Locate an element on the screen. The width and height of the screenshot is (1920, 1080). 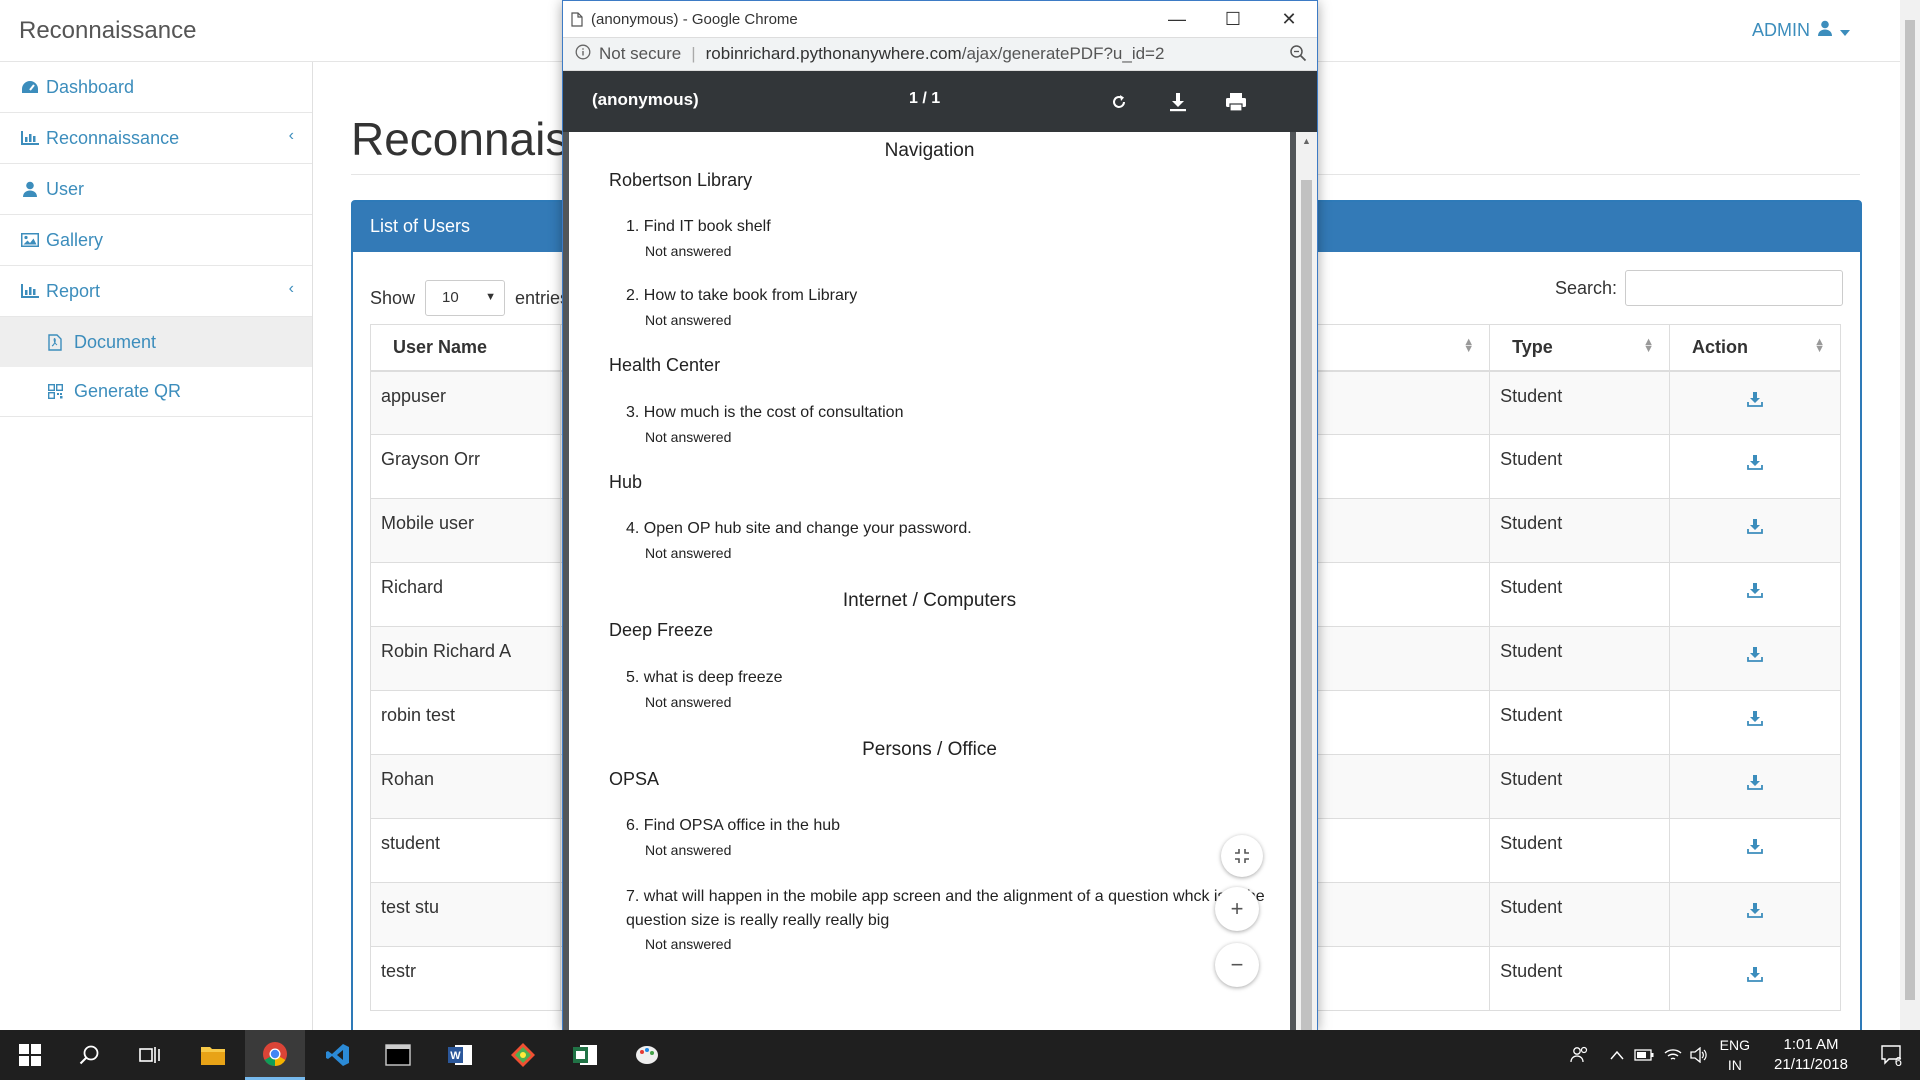
language-indicator: ENG IN is located at coordinates (1735, 1055).